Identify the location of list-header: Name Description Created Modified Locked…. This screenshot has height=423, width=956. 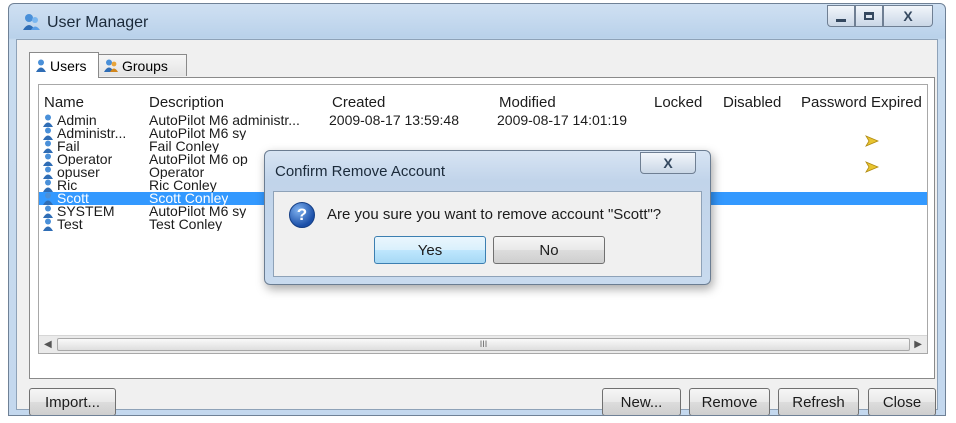
(483, 100).